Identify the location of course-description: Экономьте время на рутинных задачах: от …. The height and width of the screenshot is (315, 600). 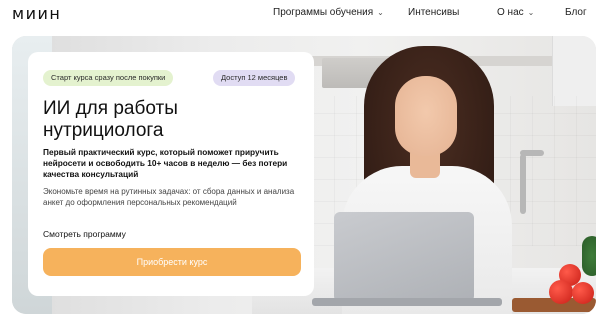
(169, 197).